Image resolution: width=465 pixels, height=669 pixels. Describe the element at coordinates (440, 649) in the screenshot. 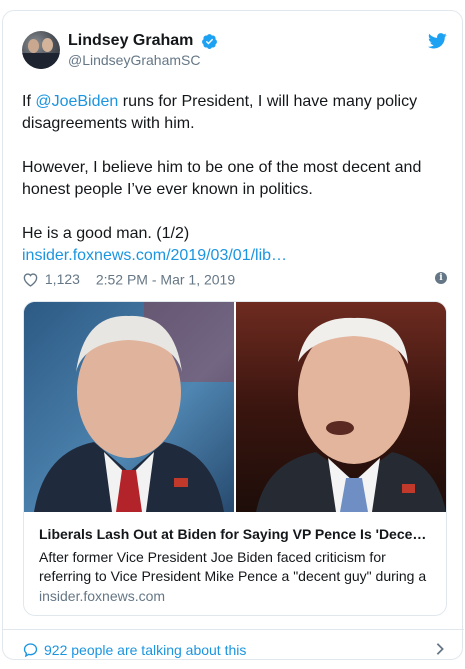

I see `chevron-right-icon` at that location.